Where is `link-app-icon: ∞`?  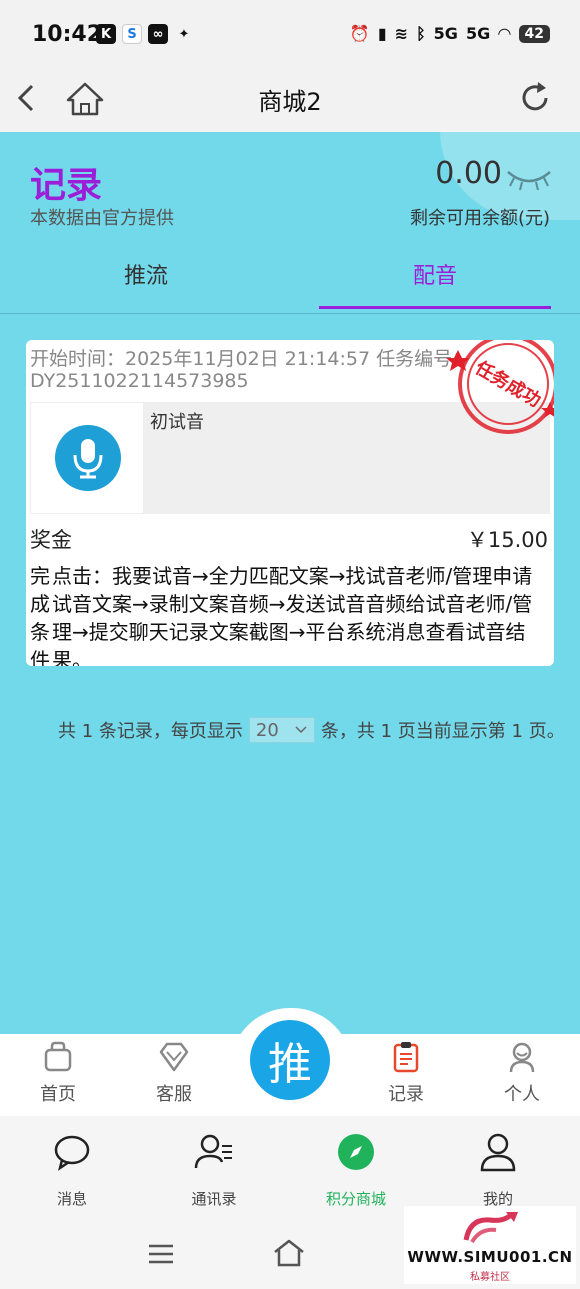 link-app-icon: ∞ is located at coordinates (158, 34).